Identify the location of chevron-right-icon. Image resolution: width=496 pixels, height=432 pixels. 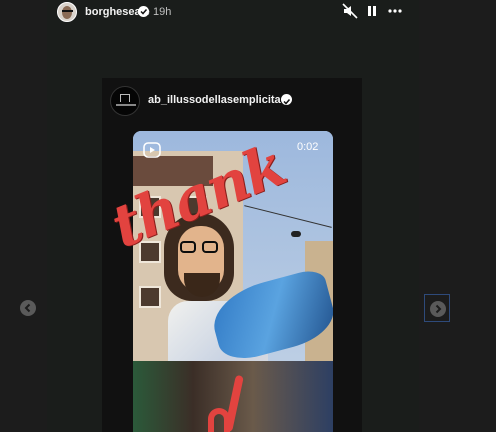
(438, 309).